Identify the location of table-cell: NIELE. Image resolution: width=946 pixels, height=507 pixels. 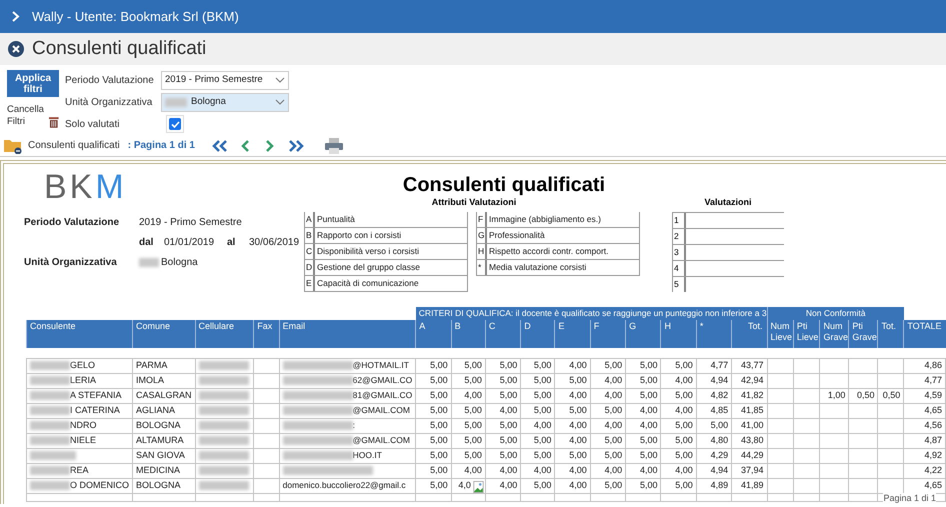
(79, 440).